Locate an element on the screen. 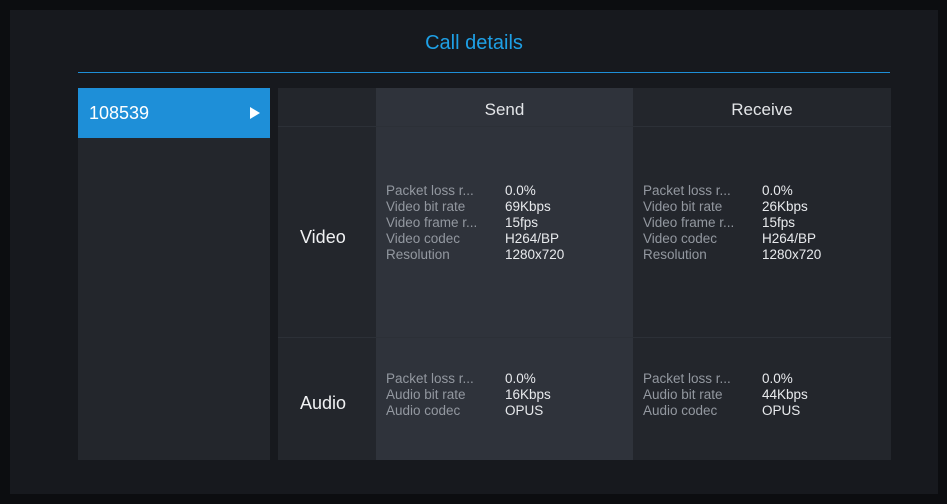  stat-value: 16Kbps is located at coordinates (528, 394).